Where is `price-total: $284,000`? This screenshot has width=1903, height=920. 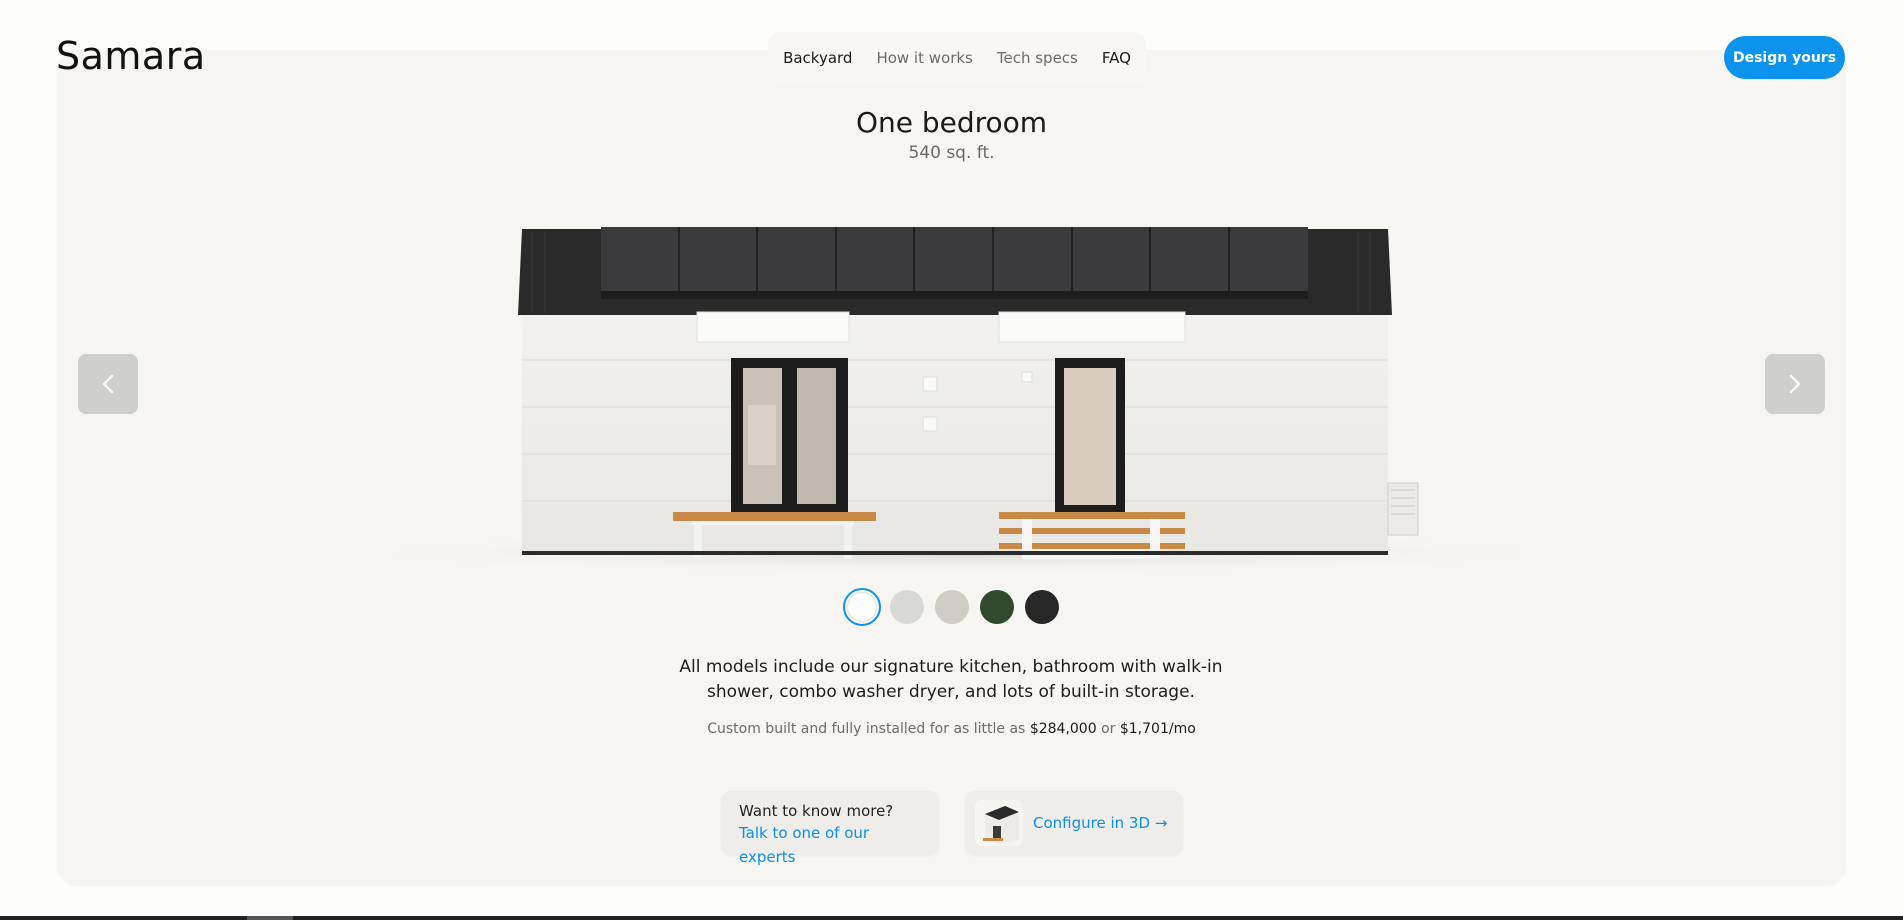 price-total: $284,000 is located at coordinates (1063, 729).